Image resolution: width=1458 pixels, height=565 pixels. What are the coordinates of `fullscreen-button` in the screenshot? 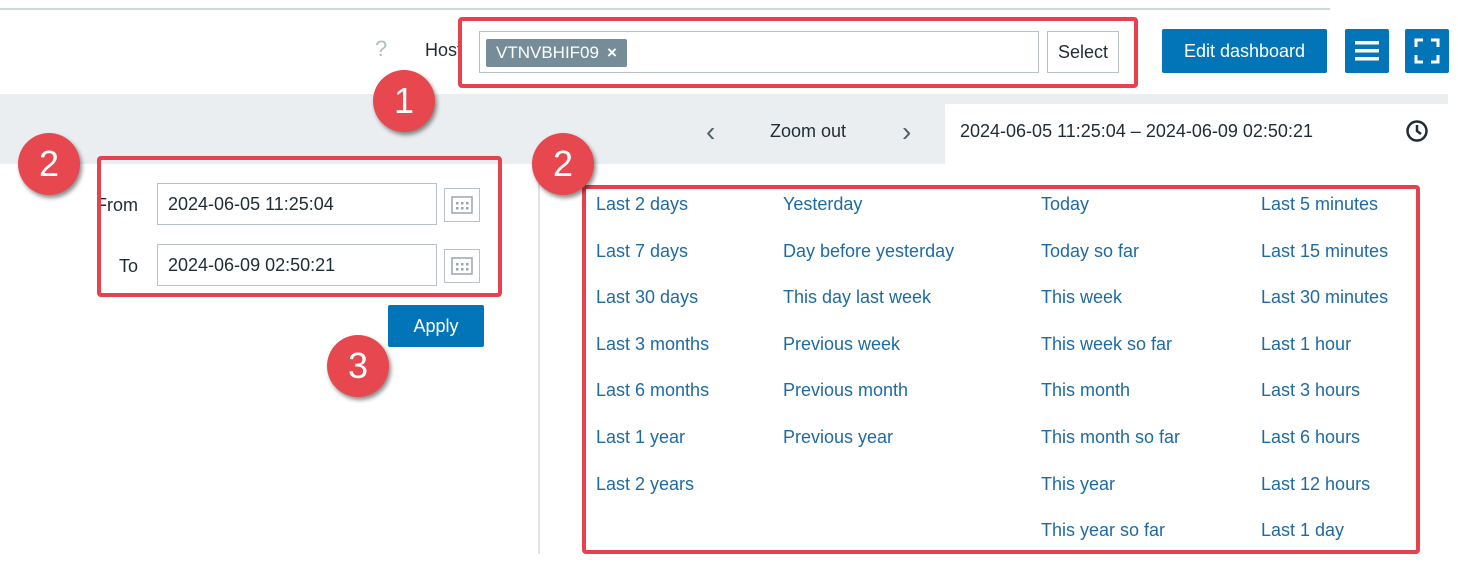 It's located at (1427, 51).